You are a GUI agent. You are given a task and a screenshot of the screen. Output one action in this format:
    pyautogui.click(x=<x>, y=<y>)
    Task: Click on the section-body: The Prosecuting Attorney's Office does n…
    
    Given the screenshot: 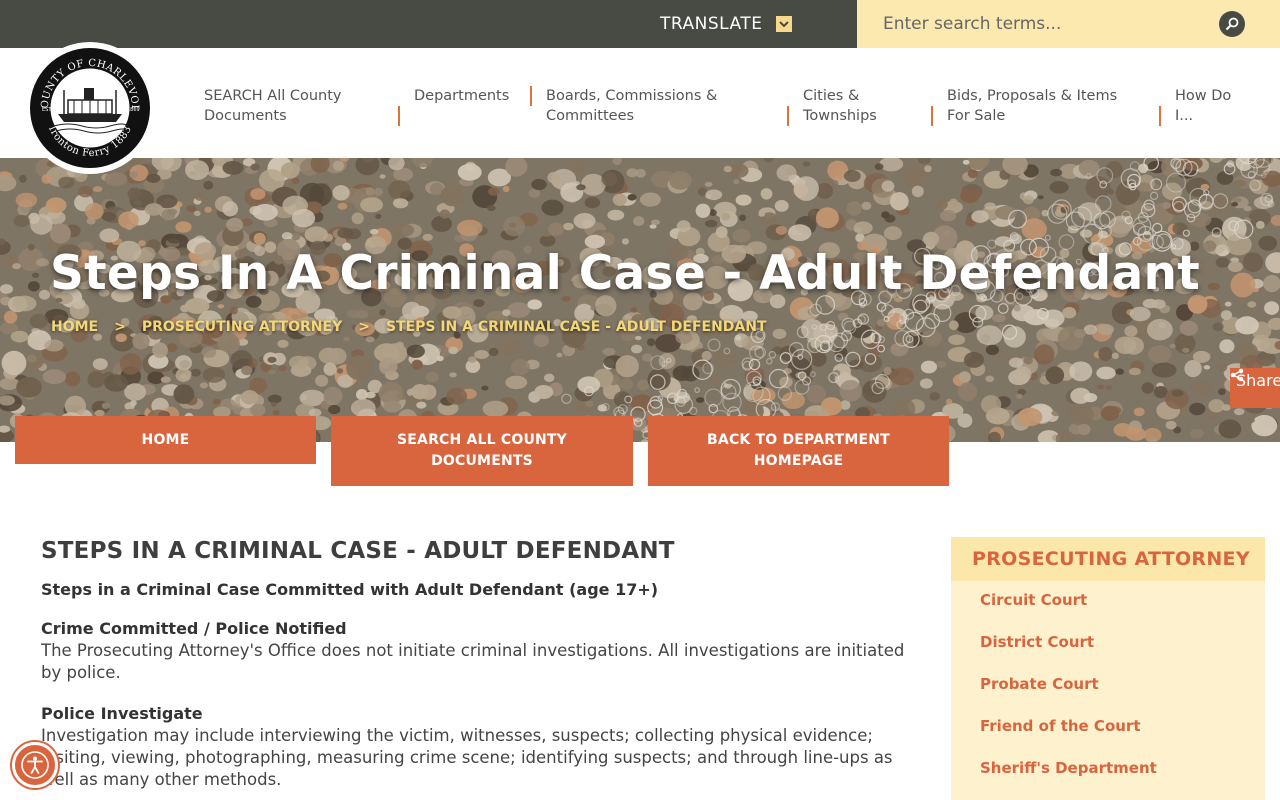 What is the action you would take?
    pyautogui.click(x=473, y=661)
    